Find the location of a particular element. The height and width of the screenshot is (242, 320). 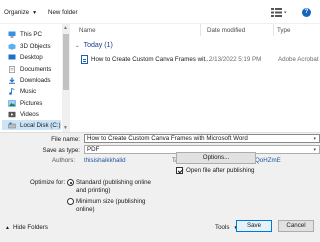

nav-item-local-disk: Local Disk (C:) is located at coordinates (31, 125).